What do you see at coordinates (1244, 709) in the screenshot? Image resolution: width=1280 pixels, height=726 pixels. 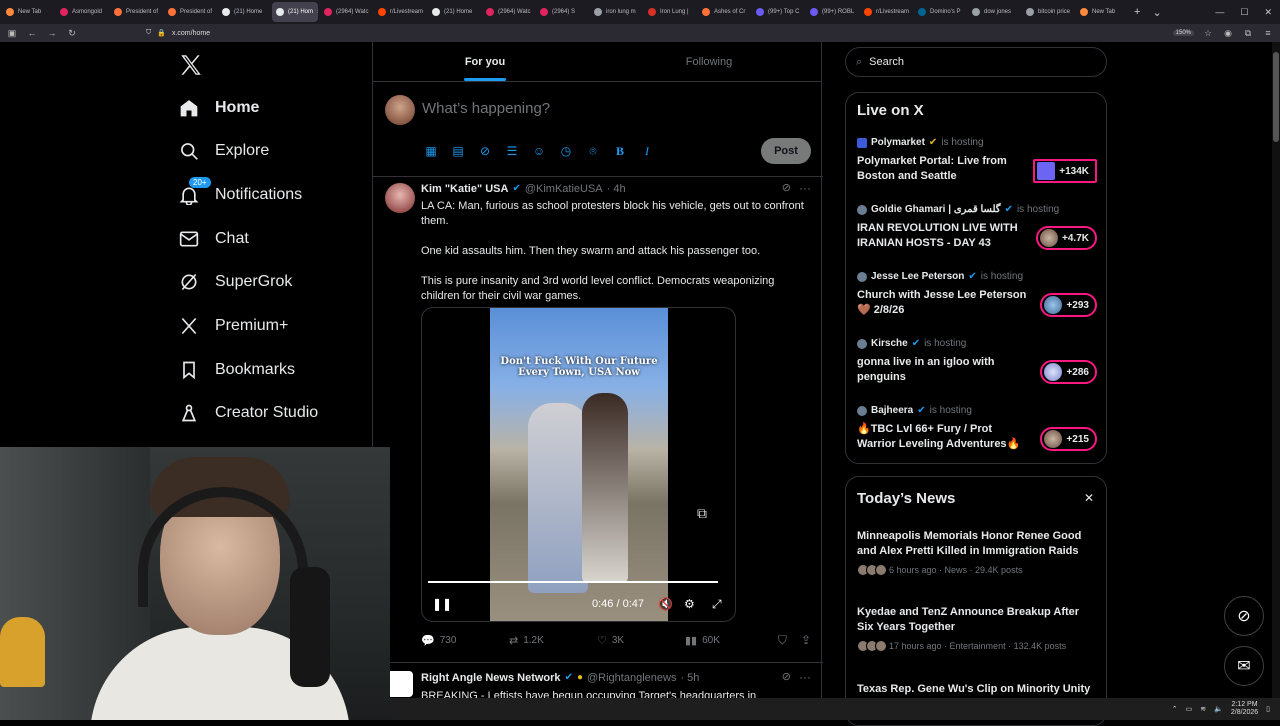 I see `system-clock: 2:12 PM 2/8/2026` at bounding box center [1244, 709].